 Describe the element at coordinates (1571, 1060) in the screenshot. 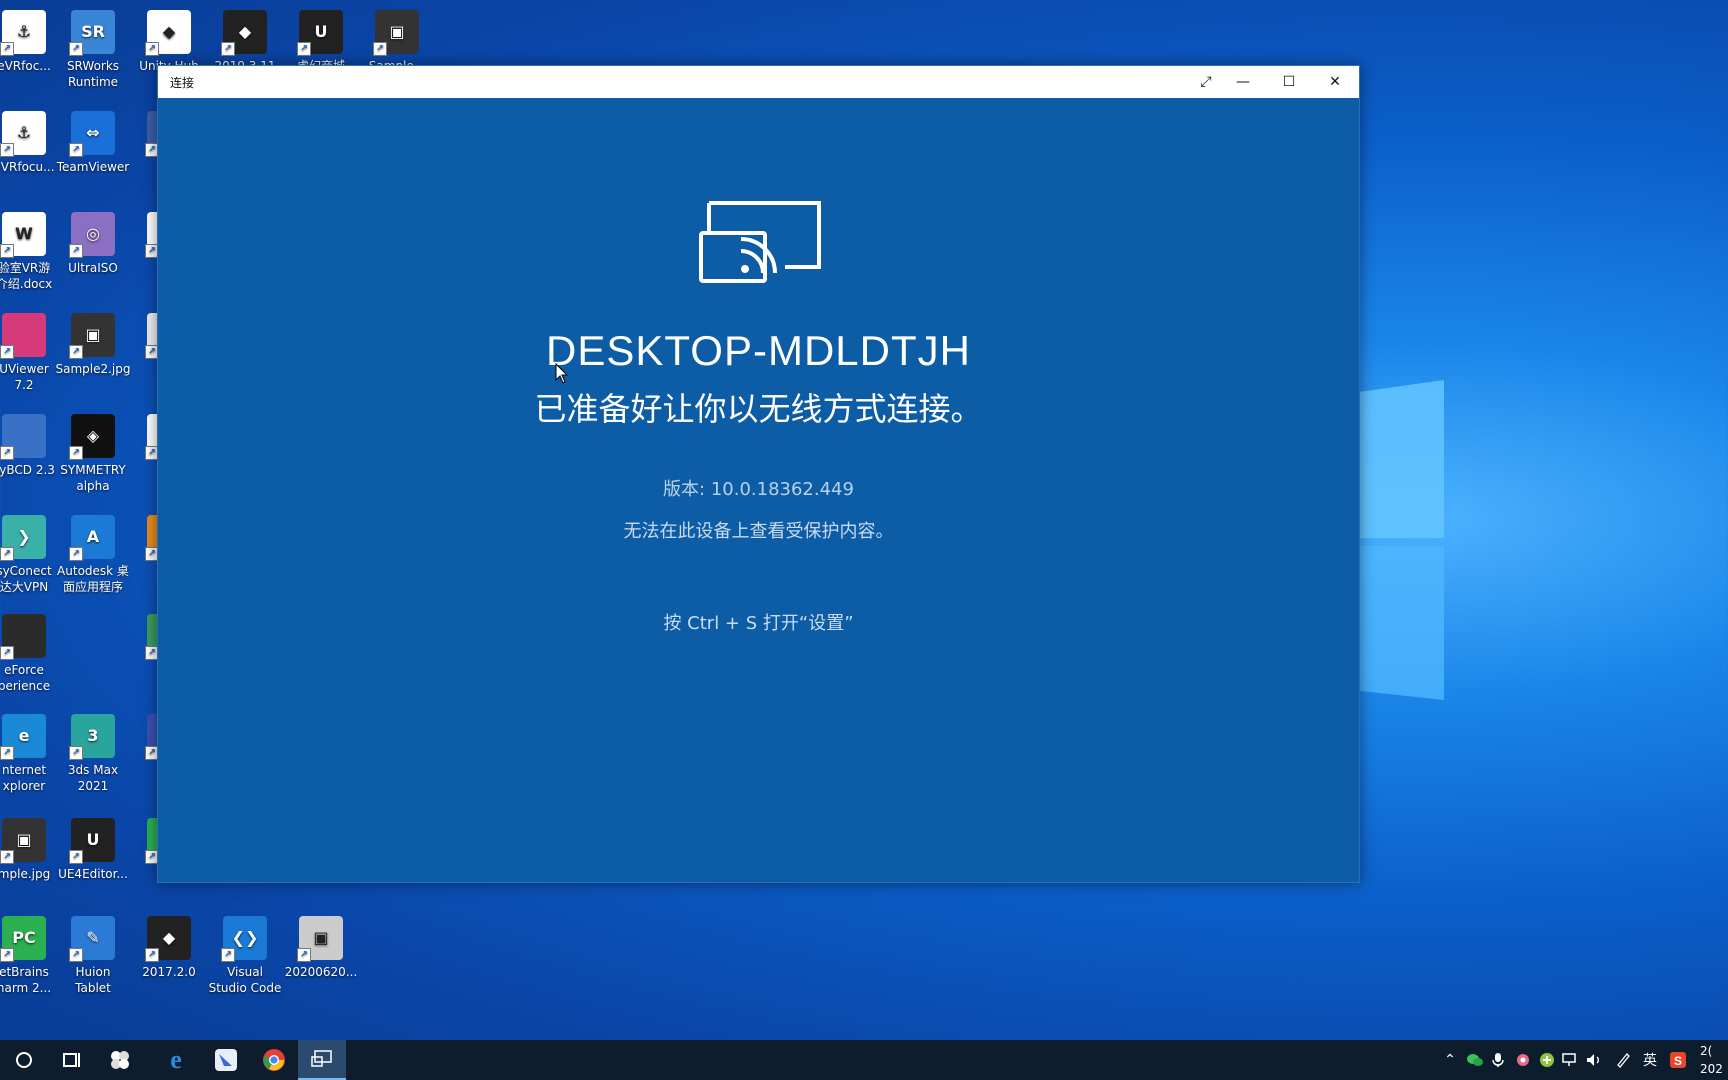

I see `network-icon` at that location.